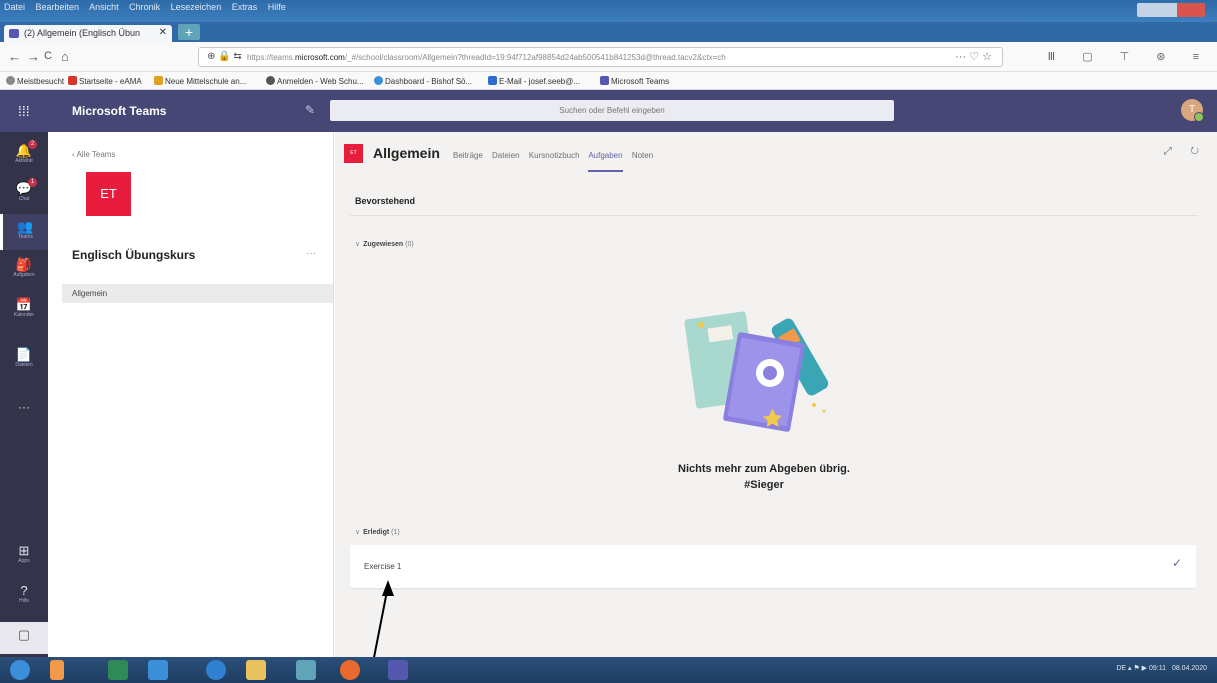 Image resolution: width=1217 pixels, height=683 pixels. Describe the element at coordinates (353, 153) in the screenshot. I see `channel-team-icon: ET` at that location.